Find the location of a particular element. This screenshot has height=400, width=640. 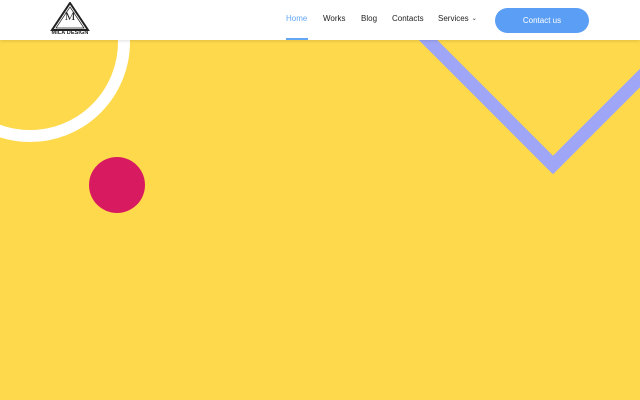

nav-contacts-link: Contacts is located at coordinates (408, 18).